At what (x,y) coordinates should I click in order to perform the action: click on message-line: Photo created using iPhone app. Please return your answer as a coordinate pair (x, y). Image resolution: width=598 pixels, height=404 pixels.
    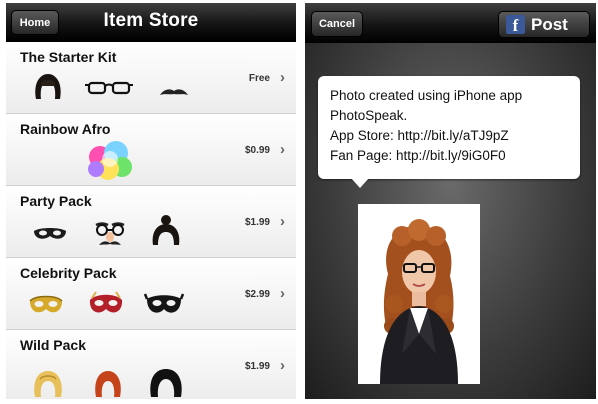
    Looking at the image, I should click on (426, 95).